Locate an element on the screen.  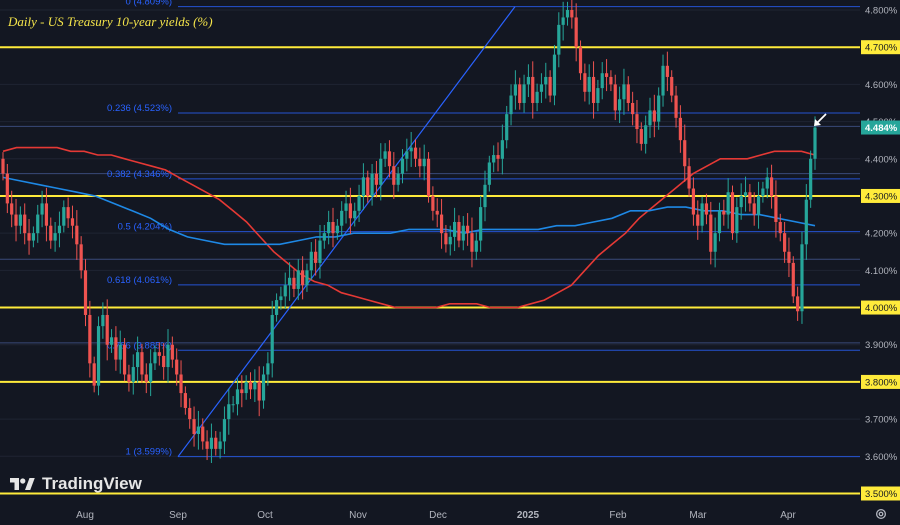
time-axis: Aug Sep Oct Nov Dec 2025 Feb Mar Apr is located at coordinates (450, 514).